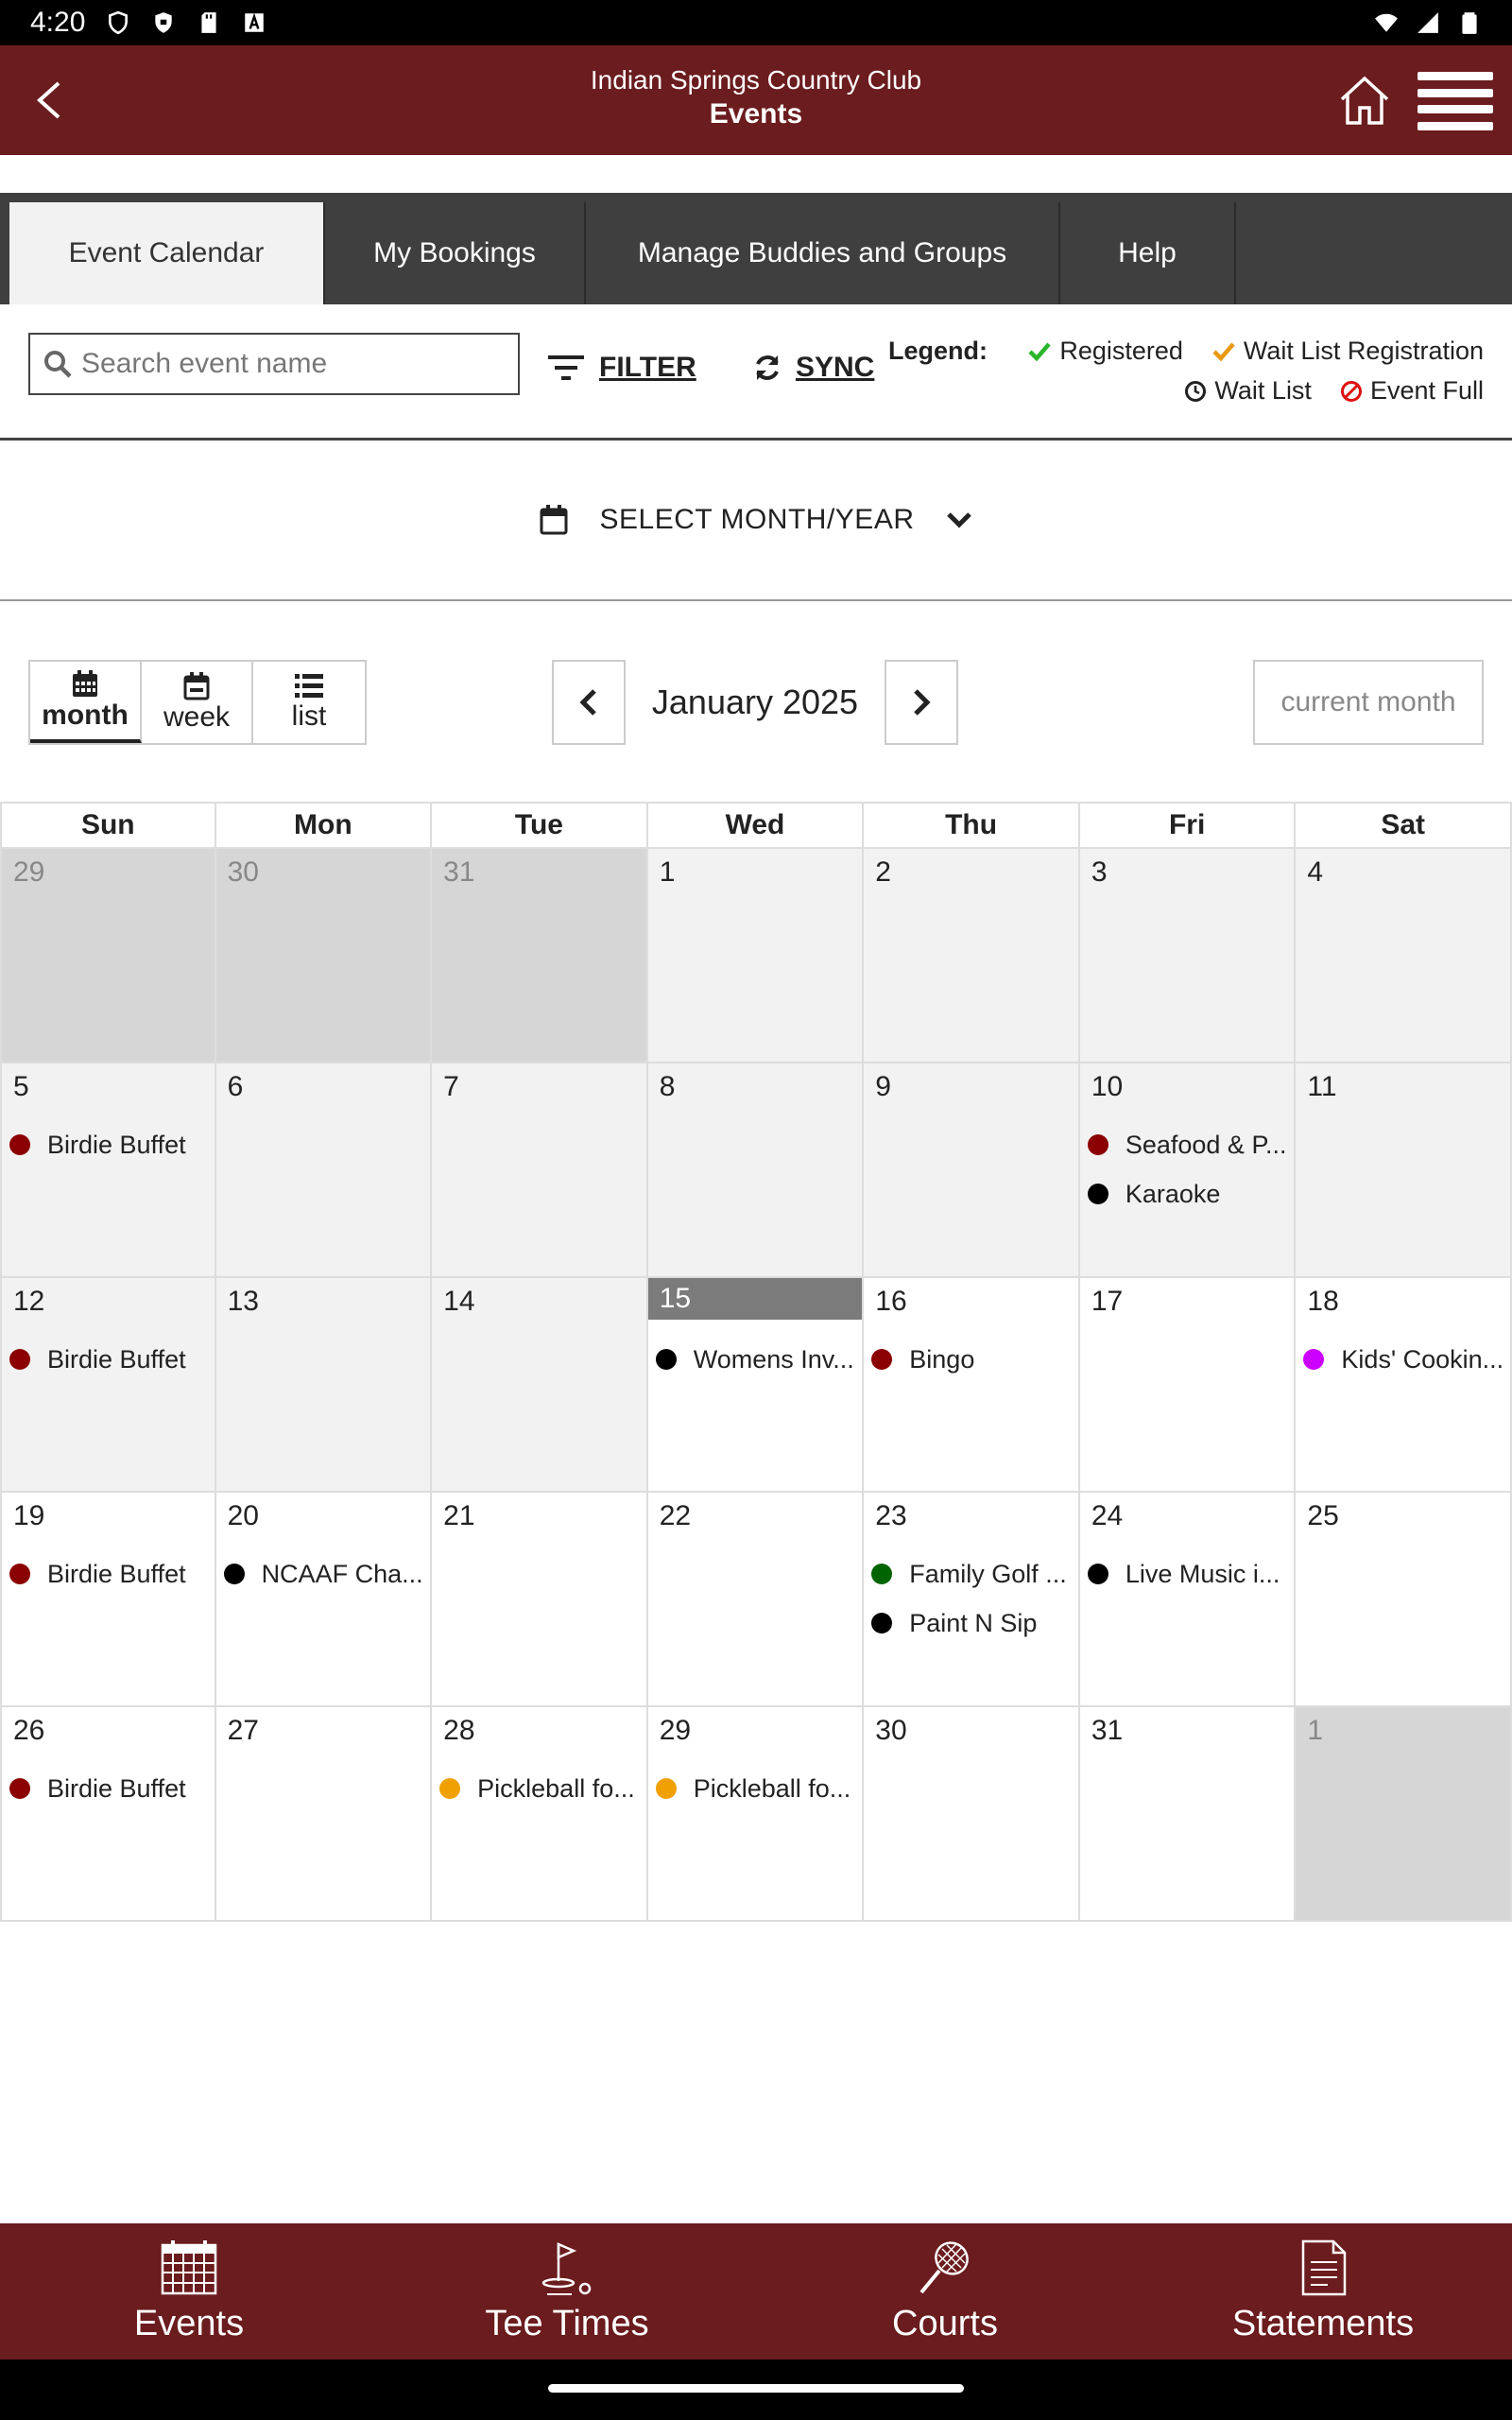 This screenshot has height=2420, width=1512. I want to click on calendar-event: Karaoke, so click(1188, 1194).